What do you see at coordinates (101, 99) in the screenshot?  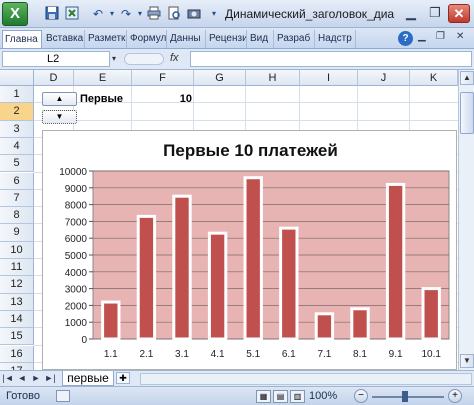 I see `cell-e1: Первые` at bounding box center [101, 99].